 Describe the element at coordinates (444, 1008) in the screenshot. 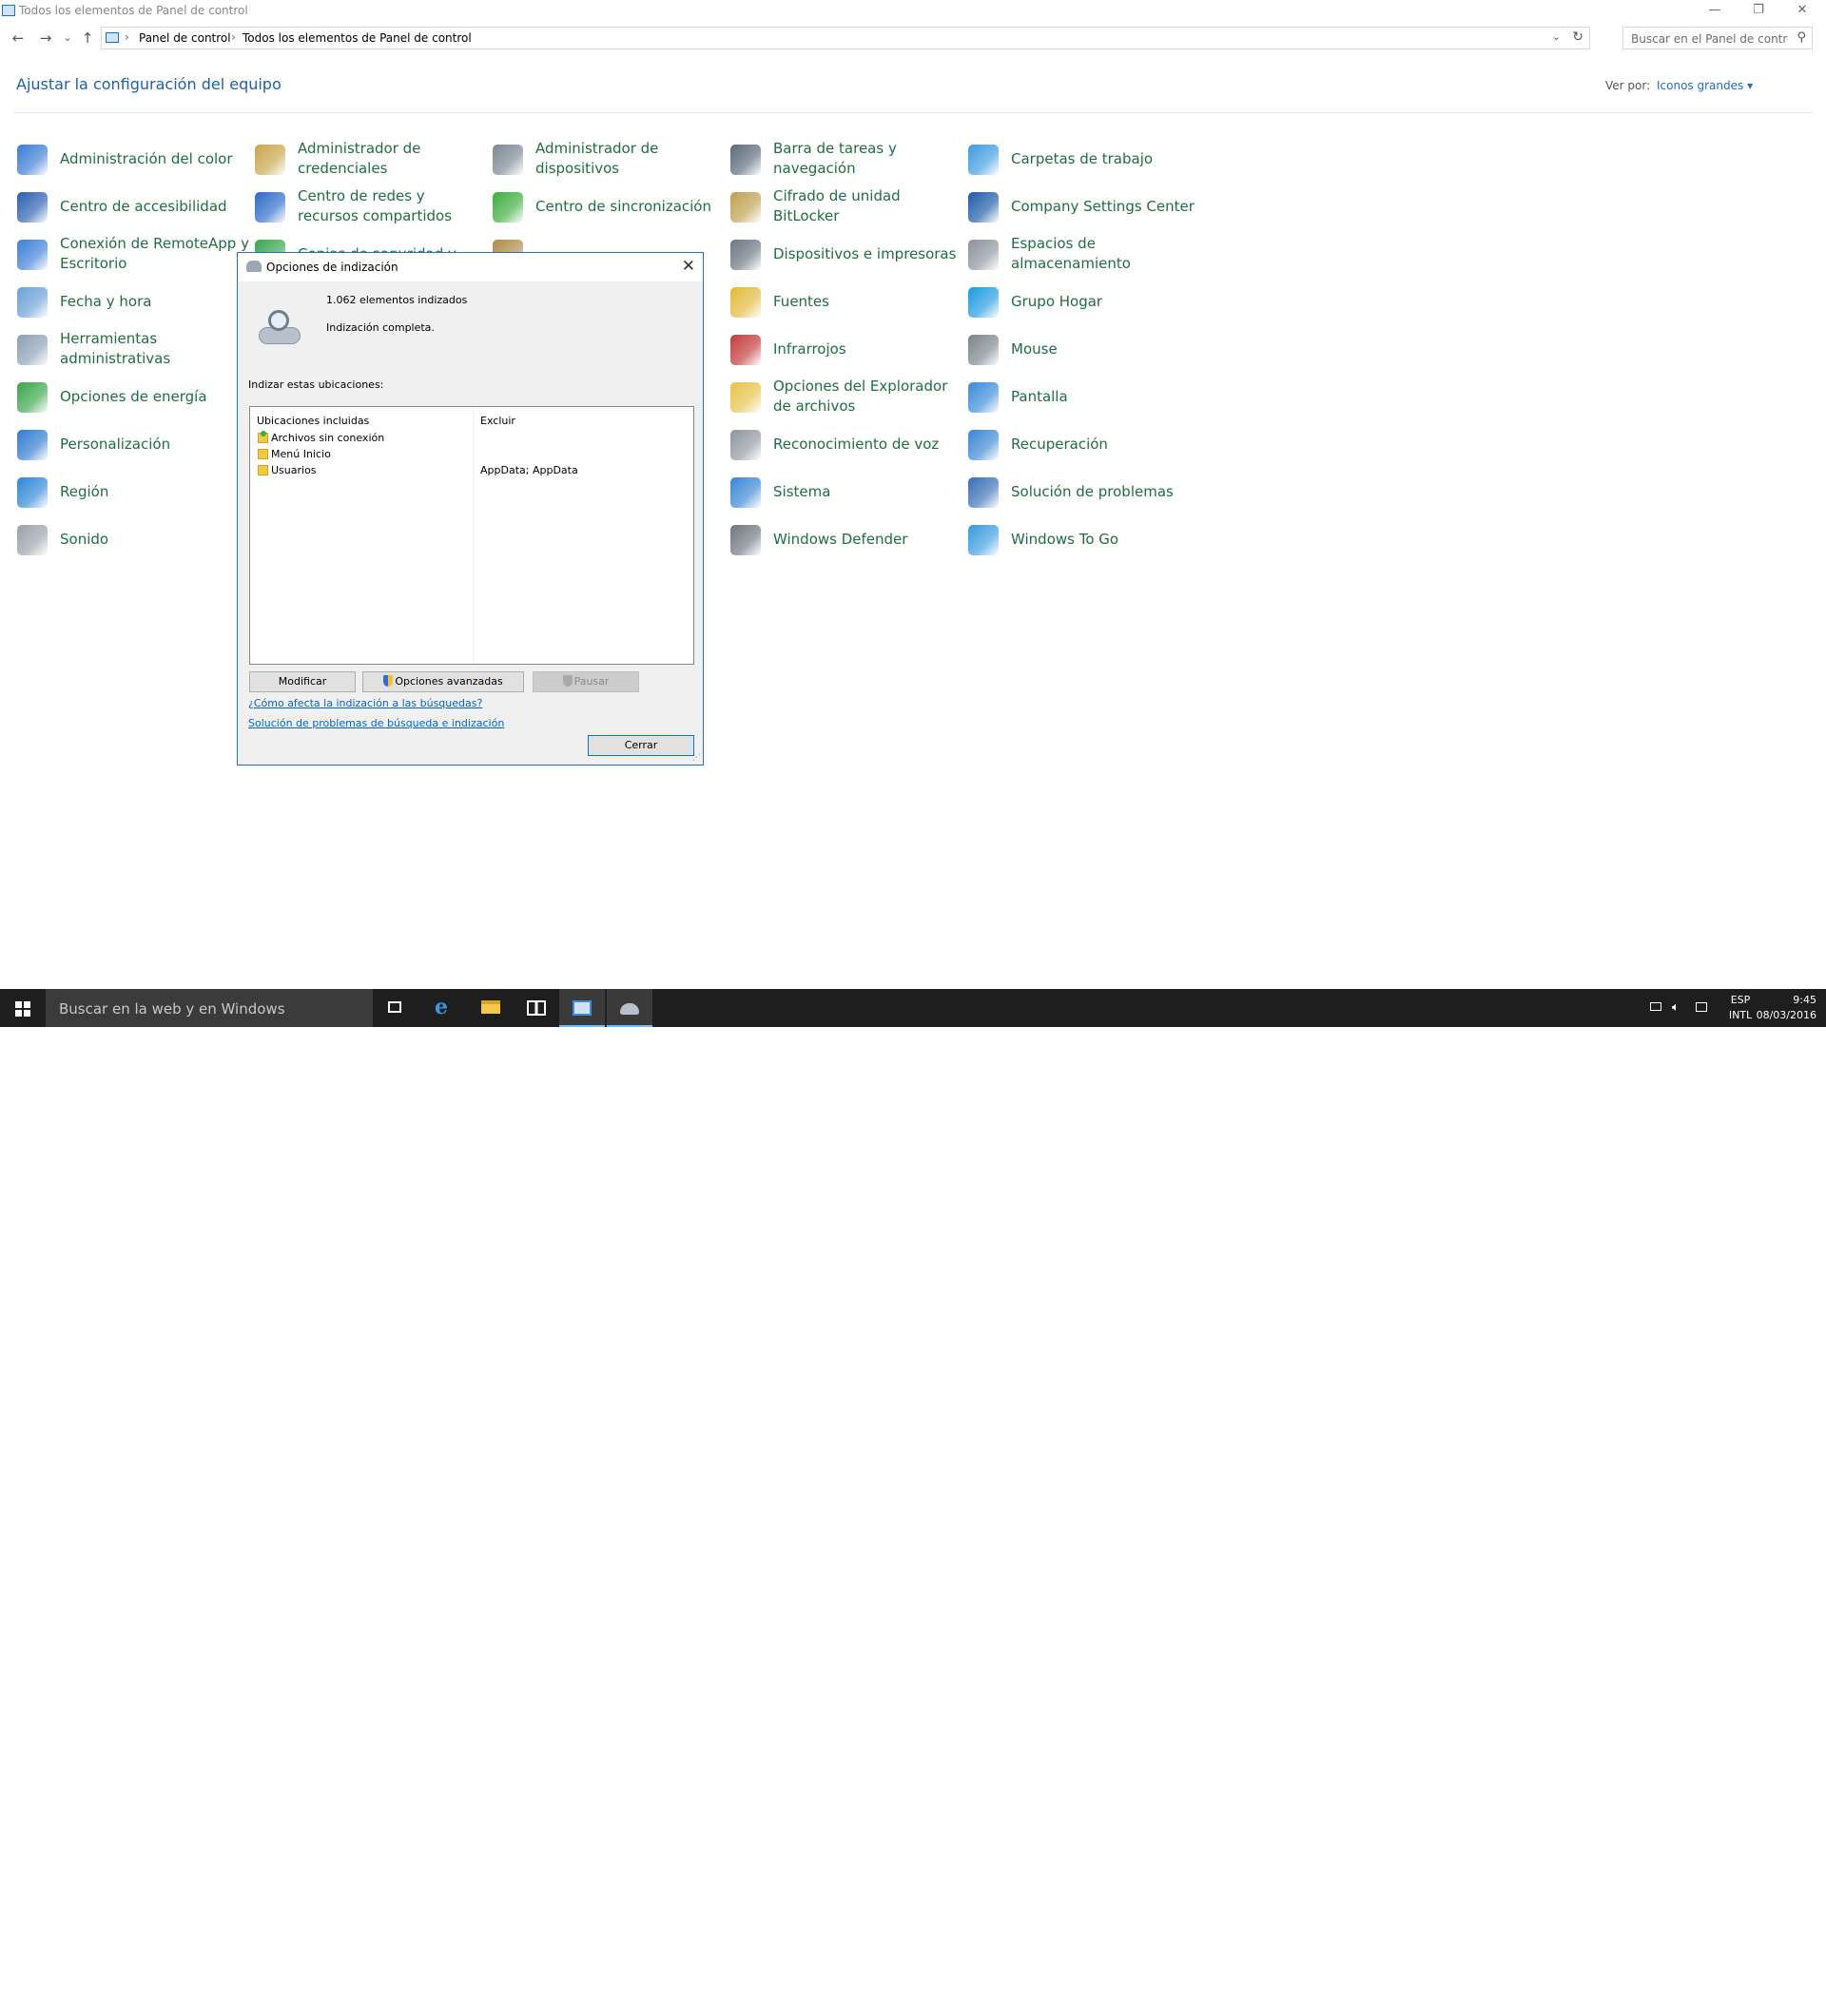

I see `edge-icon: e` at that location.